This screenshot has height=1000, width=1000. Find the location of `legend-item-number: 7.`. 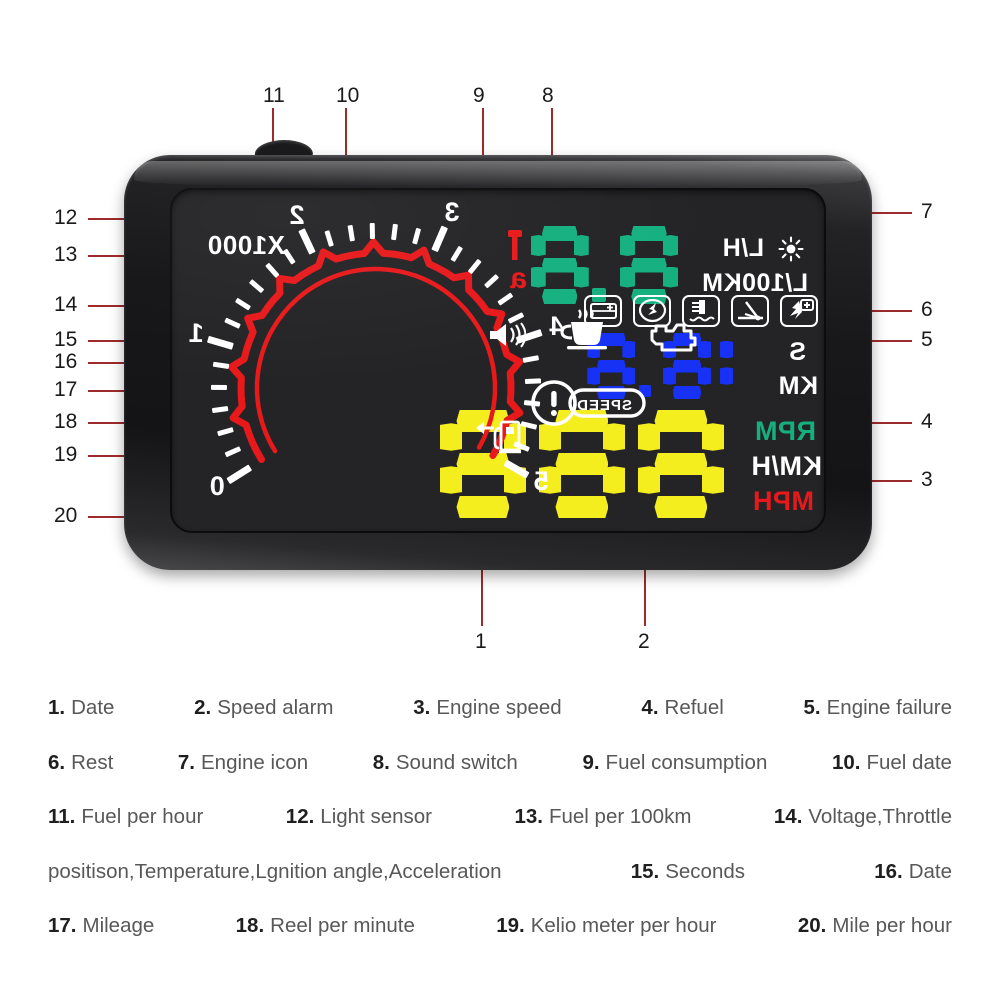

legend-item-number: 7. is located at coordinates (186, 762).